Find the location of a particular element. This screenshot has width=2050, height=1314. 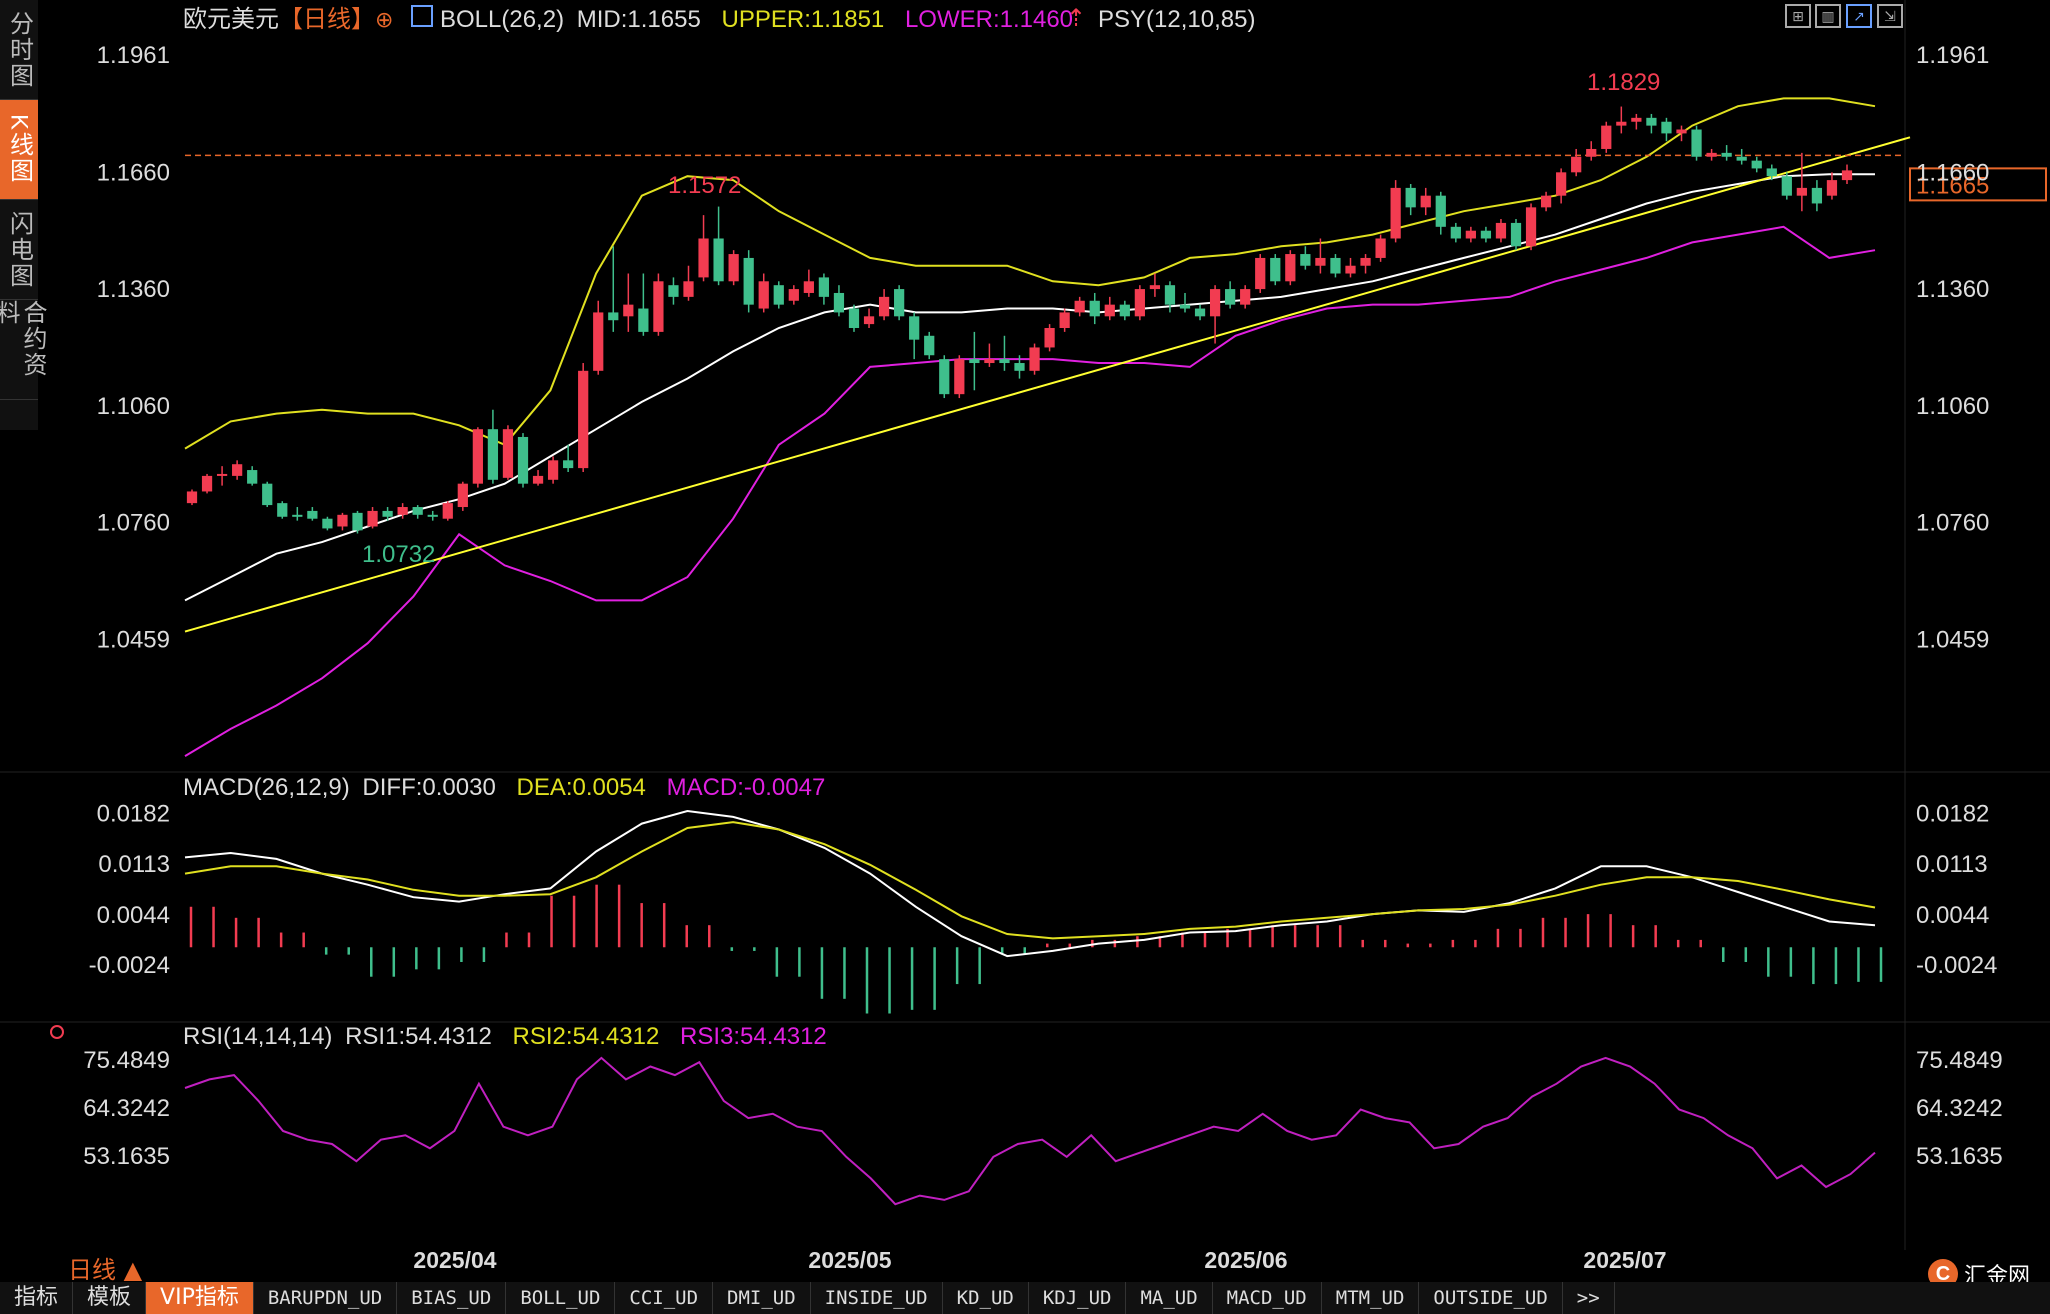

macd-dea-line is located at coordinates (1030, 880).